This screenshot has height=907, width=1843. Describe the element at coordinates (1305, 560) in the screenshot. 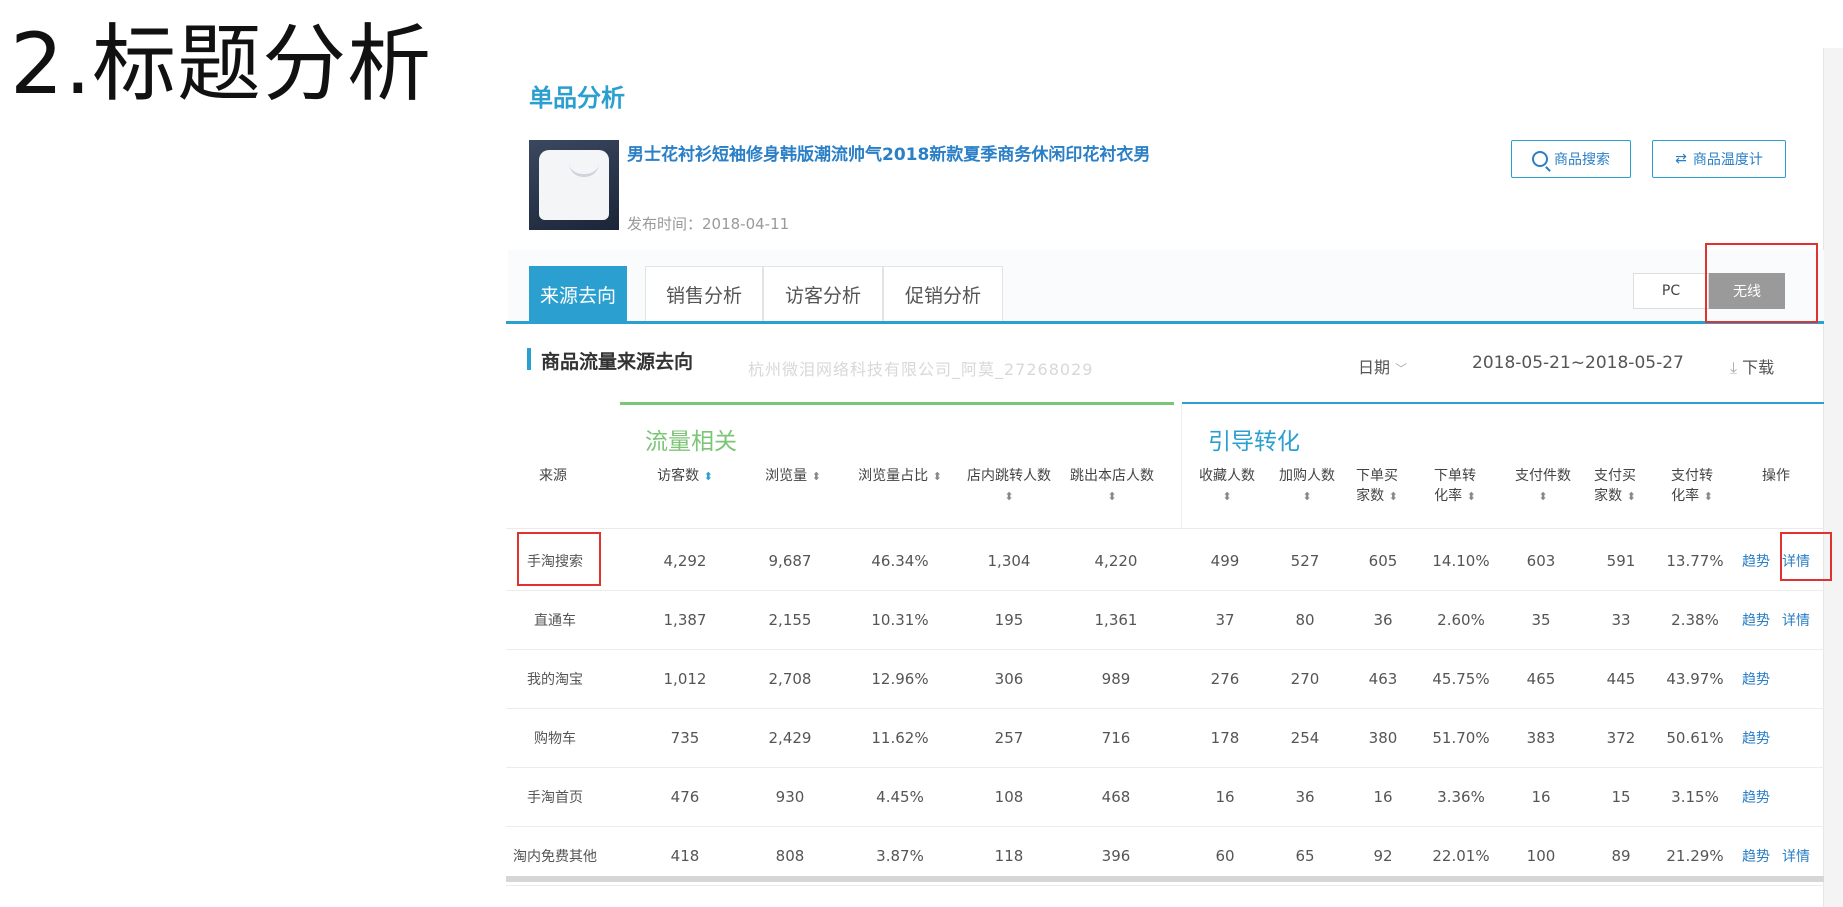

I see `cell-cart-adds: 527` at that location.